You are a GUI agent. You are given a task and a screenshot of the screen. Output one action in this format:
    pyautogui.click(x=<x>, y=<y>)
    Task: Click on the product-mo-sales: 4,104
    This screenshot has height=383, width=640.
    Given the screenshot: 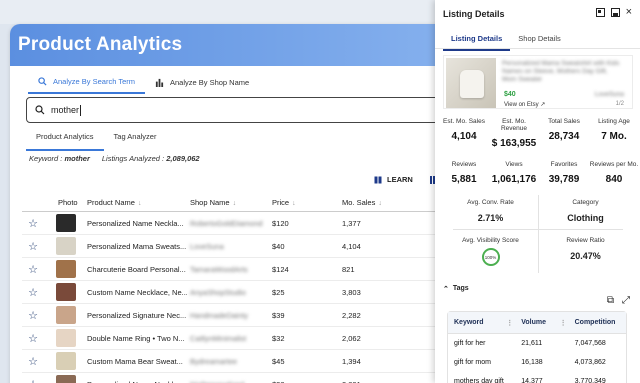 What is the action you would take?
    pyautogui.click(x=351, y=246)
    